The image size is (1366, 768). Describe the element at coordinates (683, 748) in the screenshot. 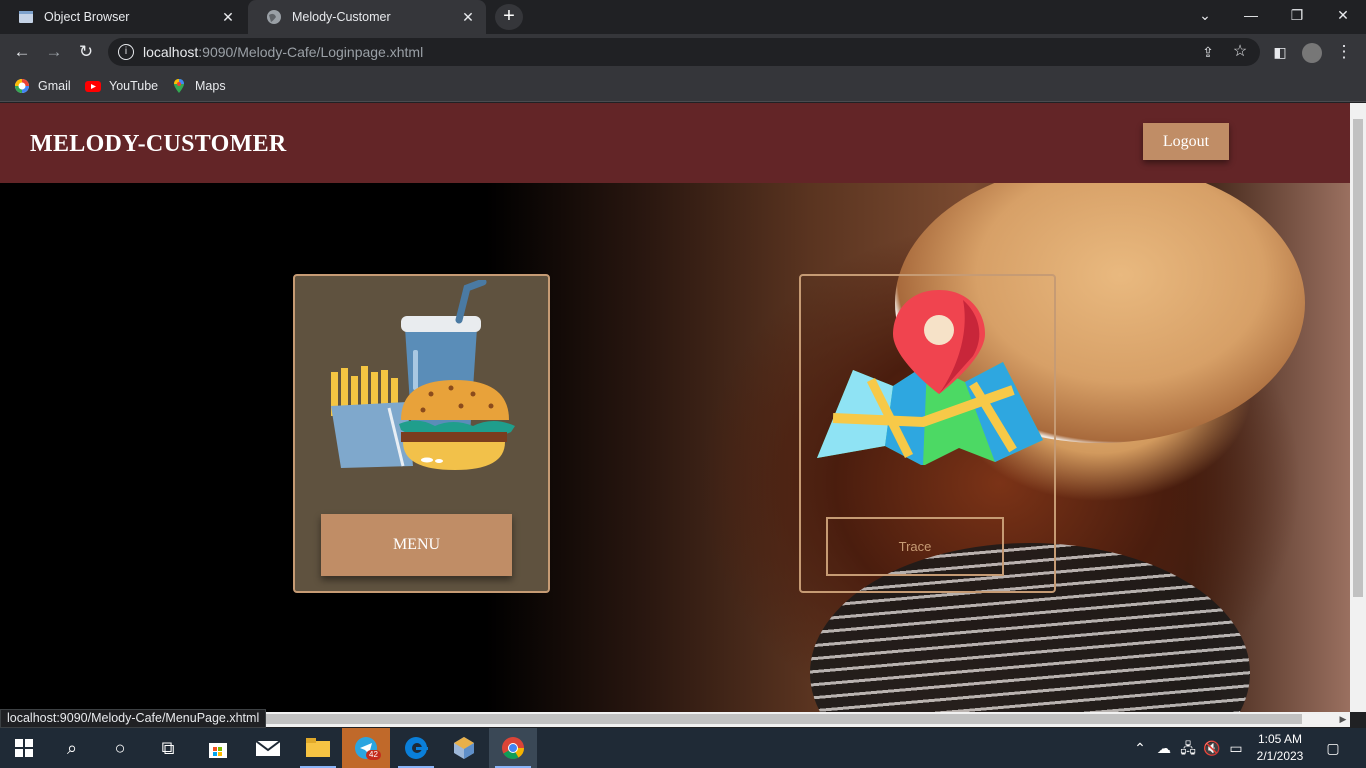

I see `windows-taskbar: ⌕ ○ ⧉ 42 ⌃ ☁ 🖧 🔇 ▭ 1:05 AM 2/1/2023 ▢` at that location.